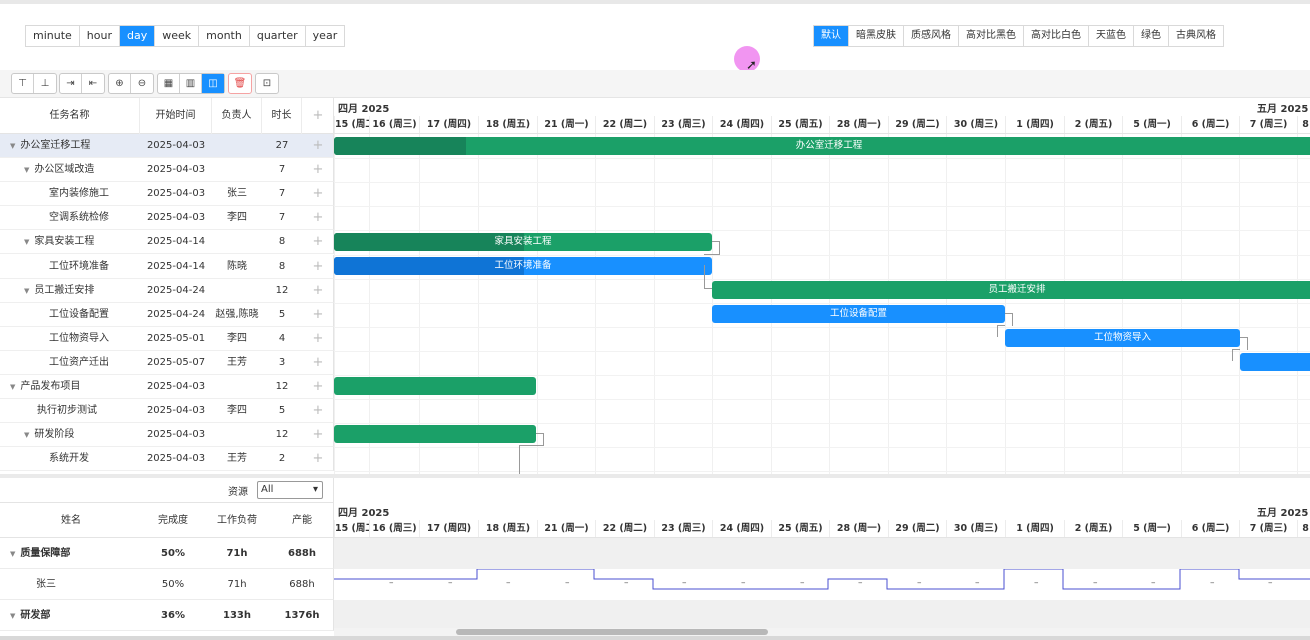  Describe the element at coordinates (1268, 124) in the screenshot. I see `timeline-day-header: 7 (周三)` at that location.